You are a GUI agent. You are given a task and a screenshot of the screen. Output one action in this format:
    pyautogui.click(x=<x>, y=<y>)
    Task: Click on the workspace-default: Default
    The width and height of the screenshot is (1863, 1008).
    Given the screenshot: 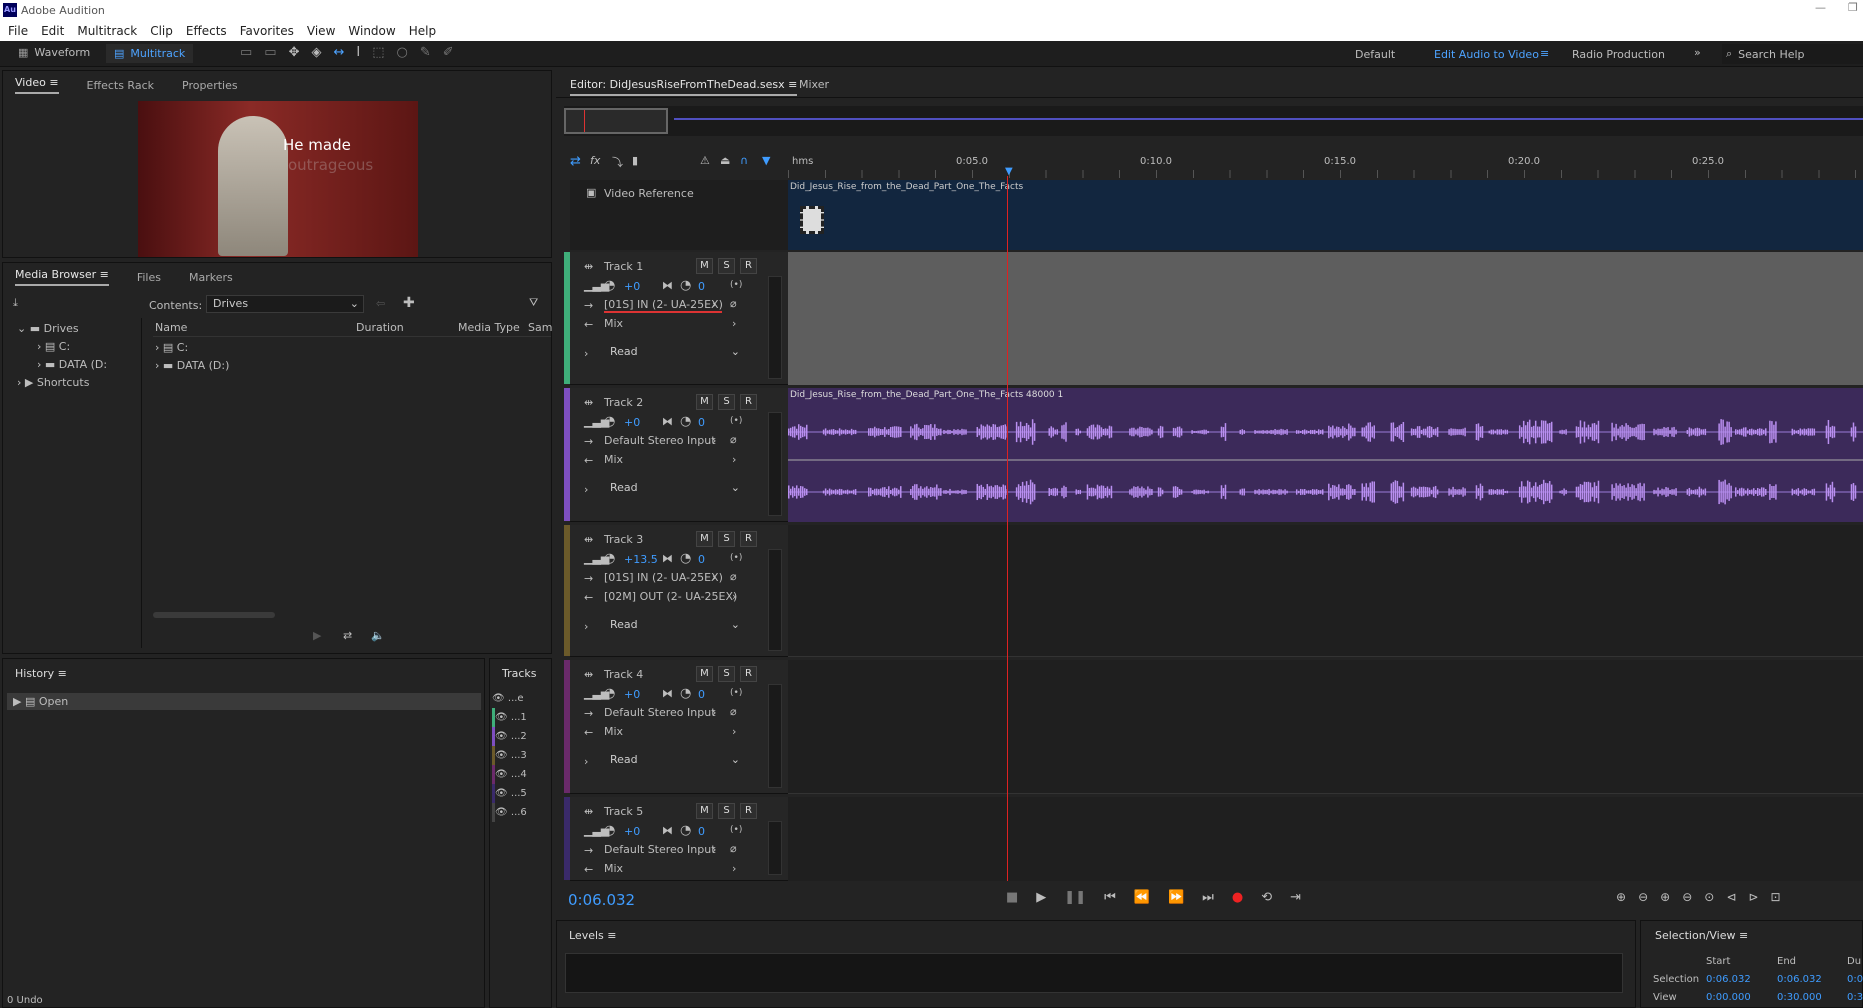 What is the action you would take?
    pyautogui.click(x=1375, y=54)
    